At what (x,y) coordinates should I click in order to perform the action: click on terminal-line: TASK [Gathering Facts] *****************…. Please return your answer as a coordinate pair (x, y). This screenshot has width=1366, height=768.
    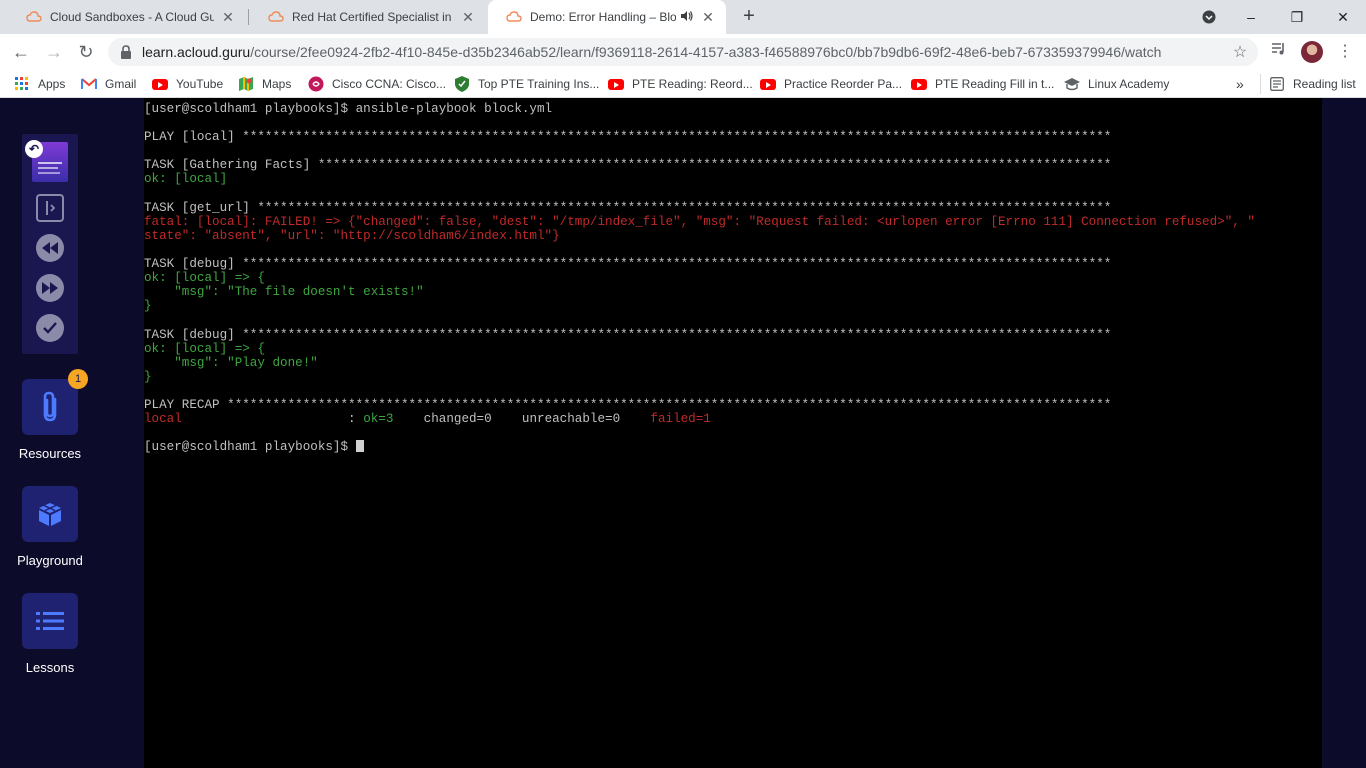
    Looking at the image, I should click on (699, 165).